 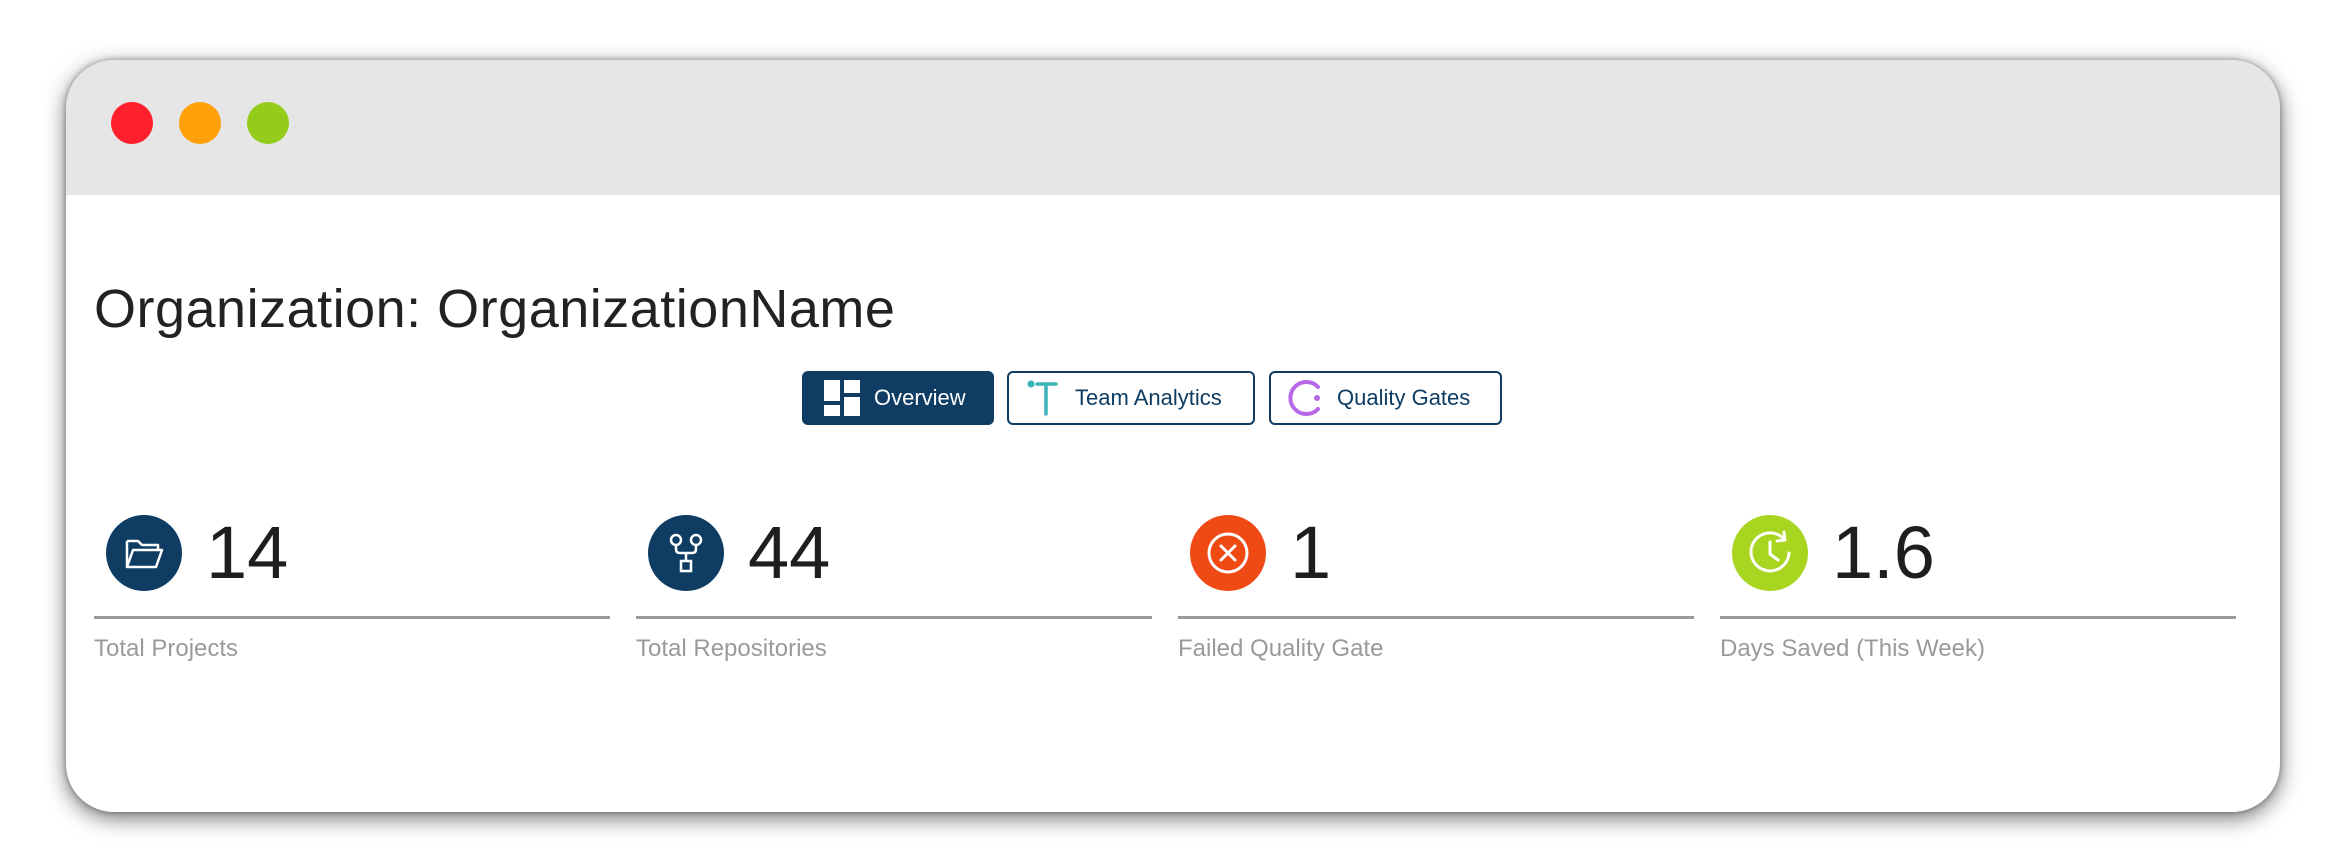 I want to click on stat-failed-quality-gate: 1 Failed Quality Gate, so click(x=1436, y=598).